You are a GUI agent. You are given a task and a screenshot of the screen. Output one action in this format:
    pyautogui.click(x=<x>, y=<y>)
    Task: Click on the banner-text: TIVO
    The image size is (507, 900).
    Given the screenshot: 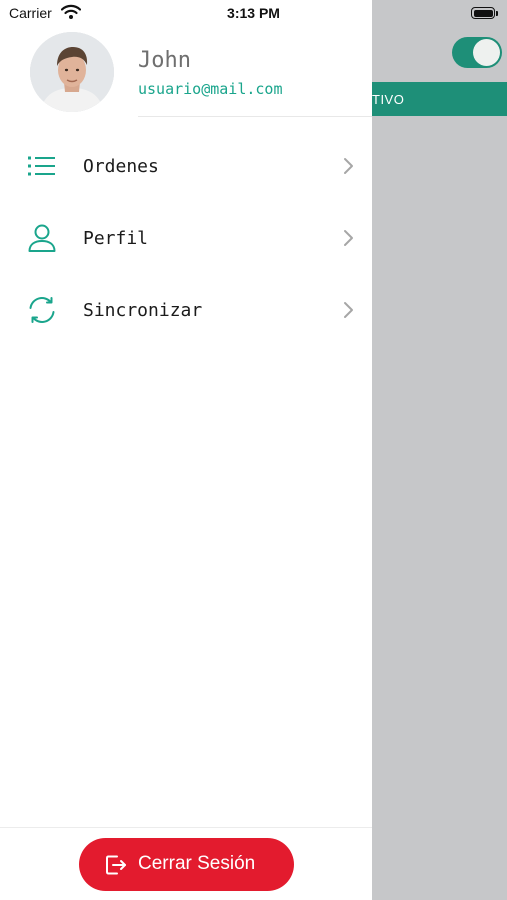 What is the action you would take?
    pyautogui.click(x=388, y=99)
    